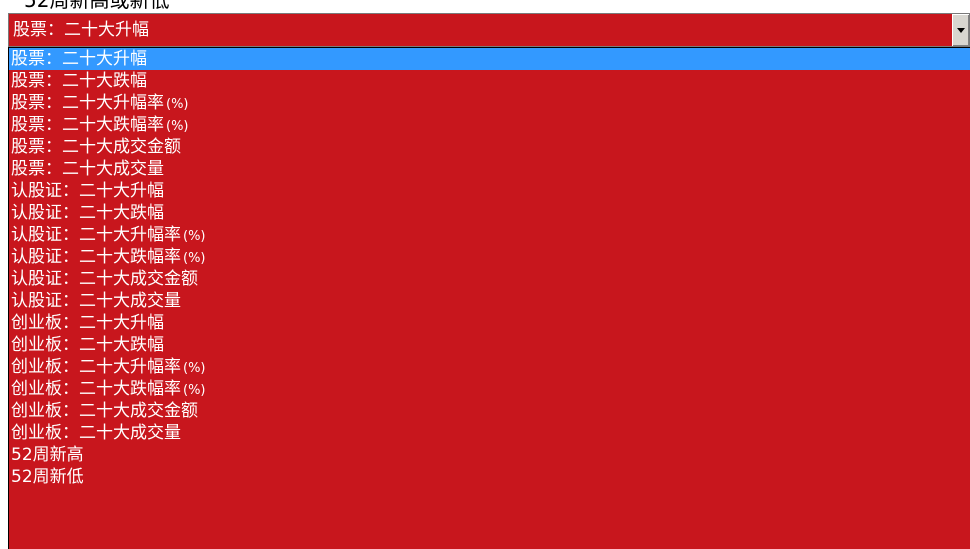 This screenshot has height=549, width=970. What do you see at coordinates (81, 30) in the screenshot?
I see `select-value: 股票：二十大升幅` at bounding box center [81, 30].